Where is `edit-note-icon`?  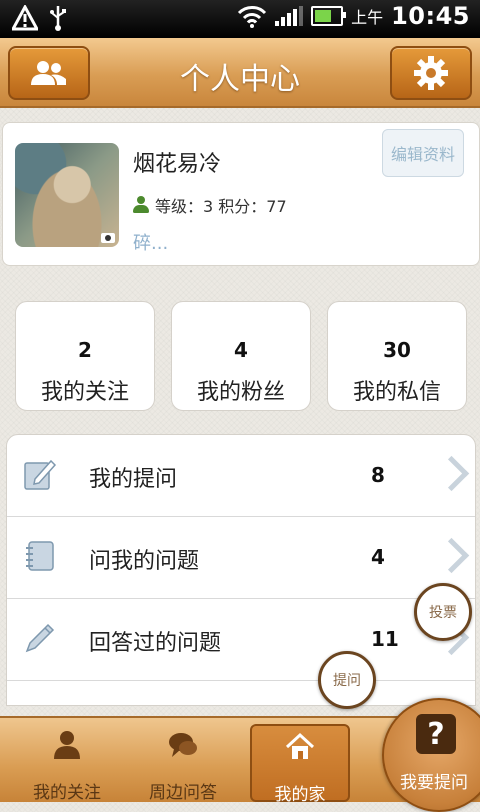
edit-note-icon is located at coordinates (40, 474).